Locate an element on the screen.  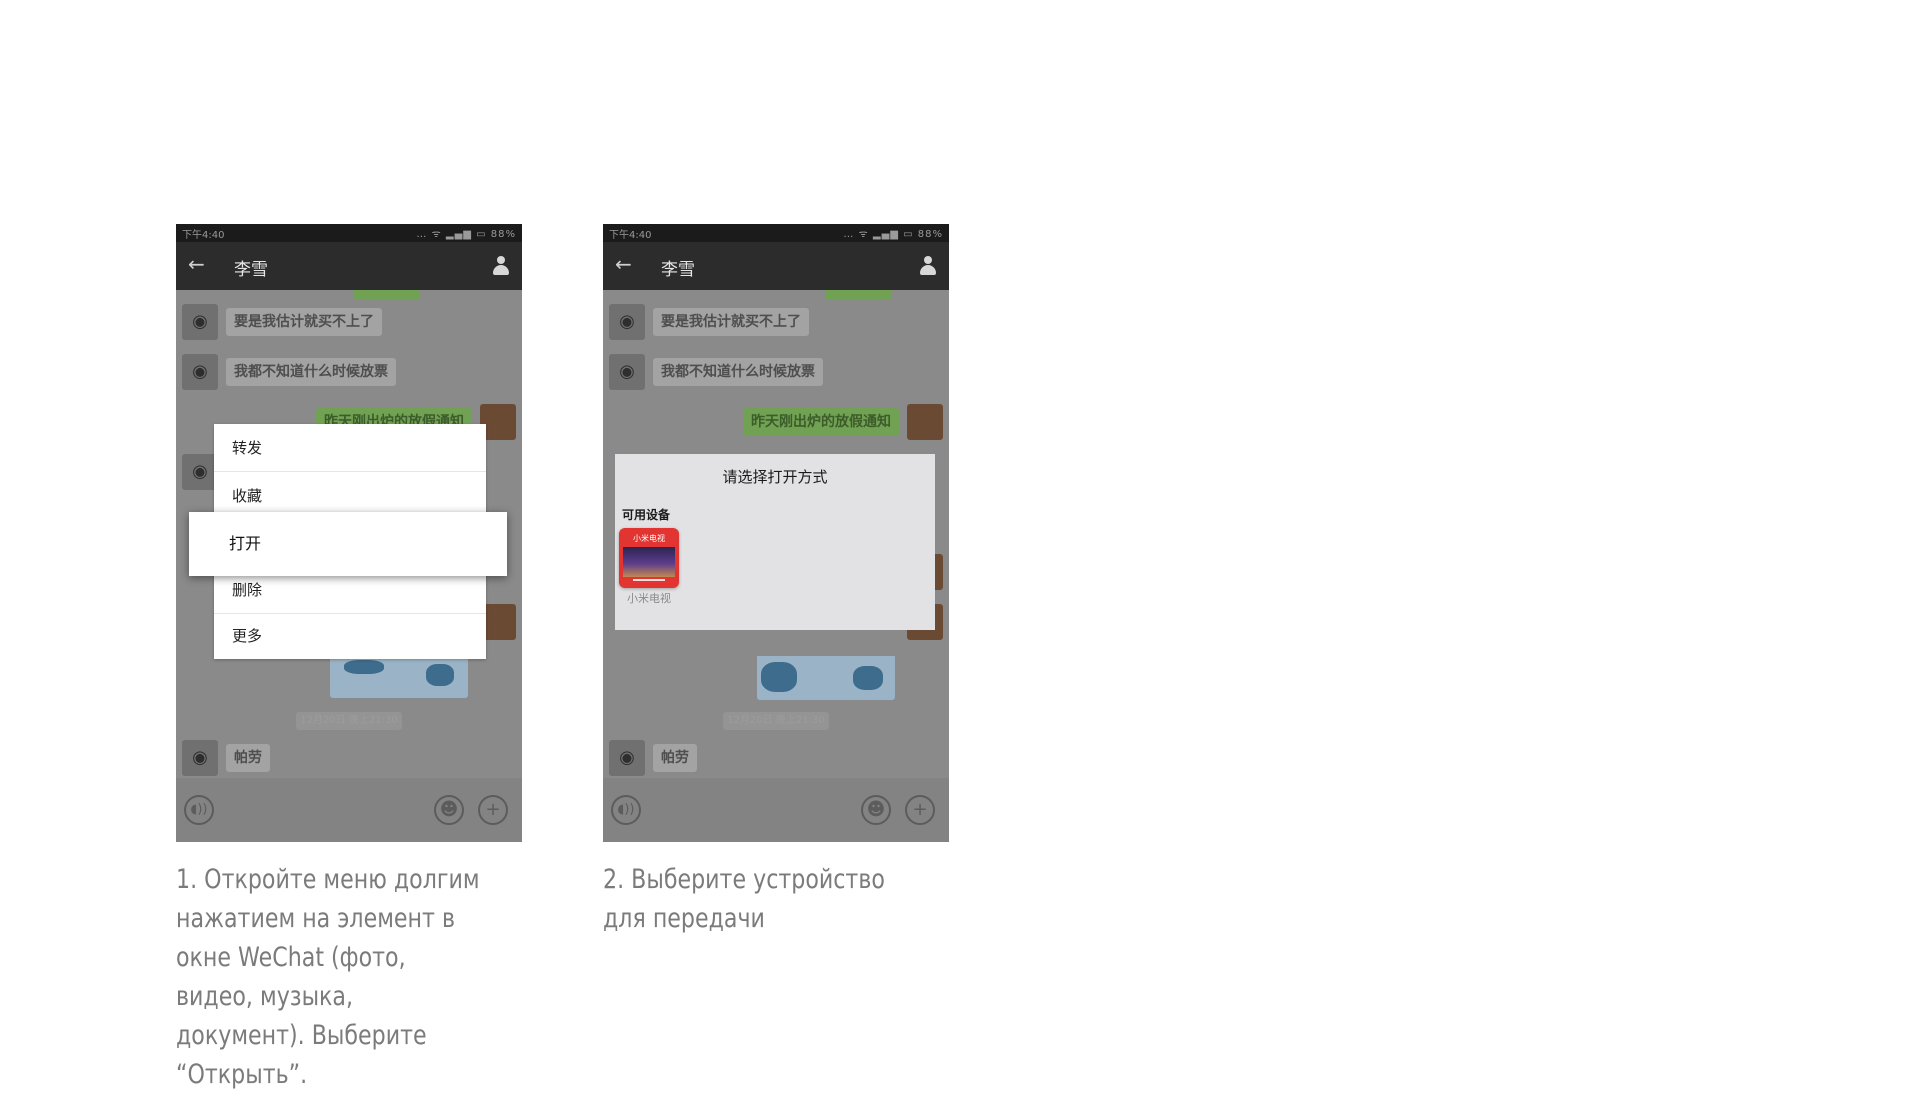
available-devices-label: 可用设备 is located at coordinates (646, 515).